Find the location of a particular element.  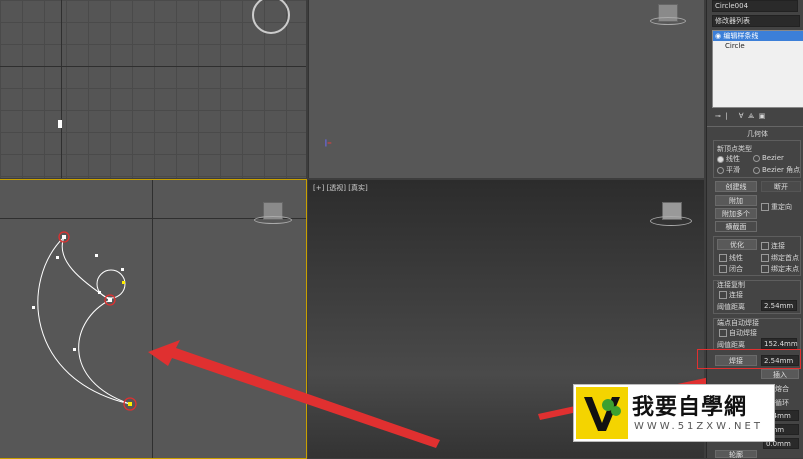

stack-item-label: 编辑样条线 is located at coordinates (741, 36).